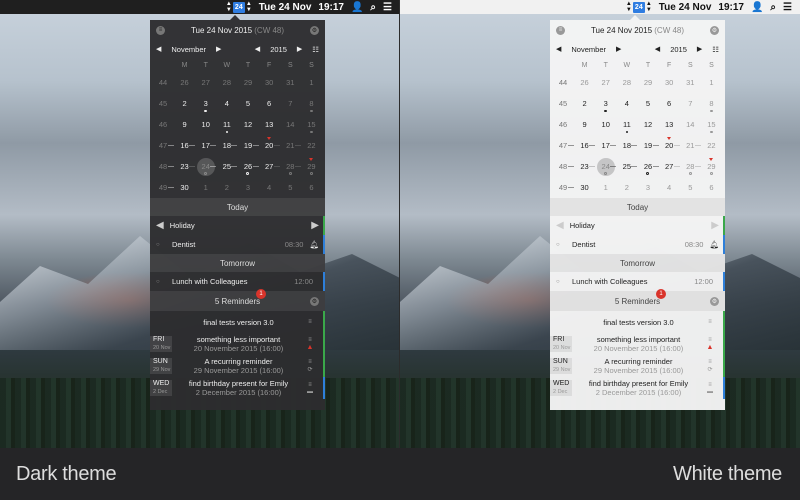 The image size is (800, 500). I want to click on settings-button: ≡, so click(560, 30).